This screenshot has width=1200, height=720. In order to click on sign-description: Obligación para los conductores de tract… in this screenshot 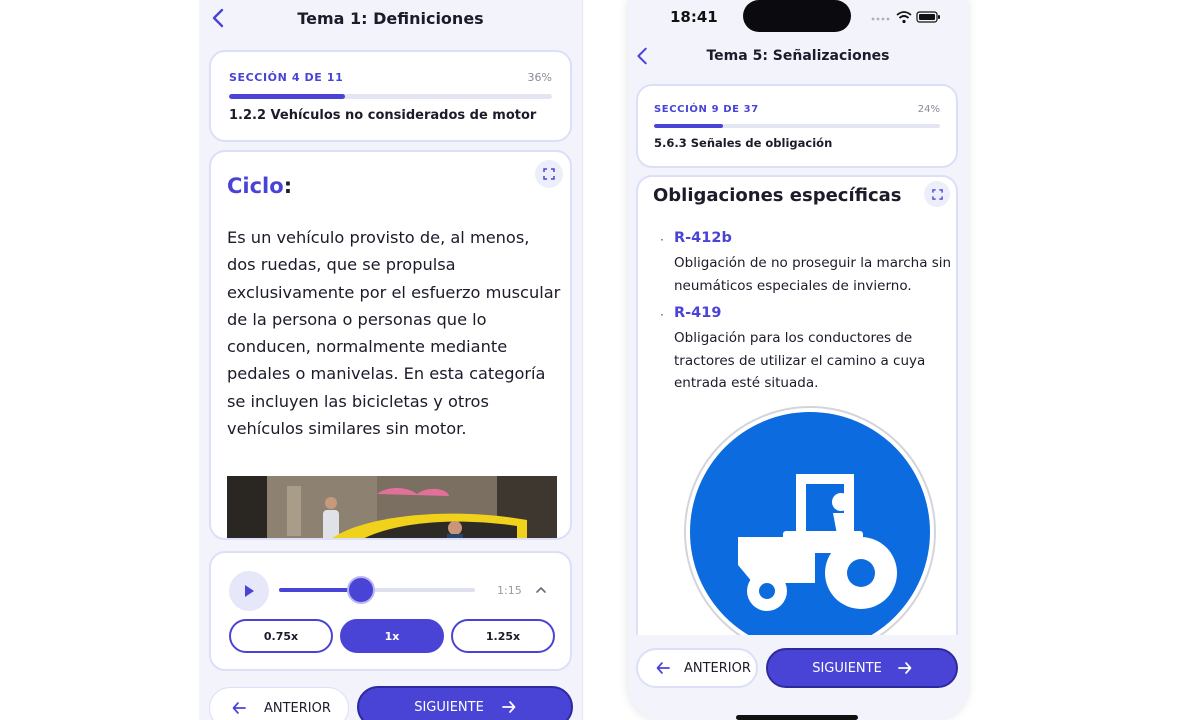, I will do `click(800, 360)`.